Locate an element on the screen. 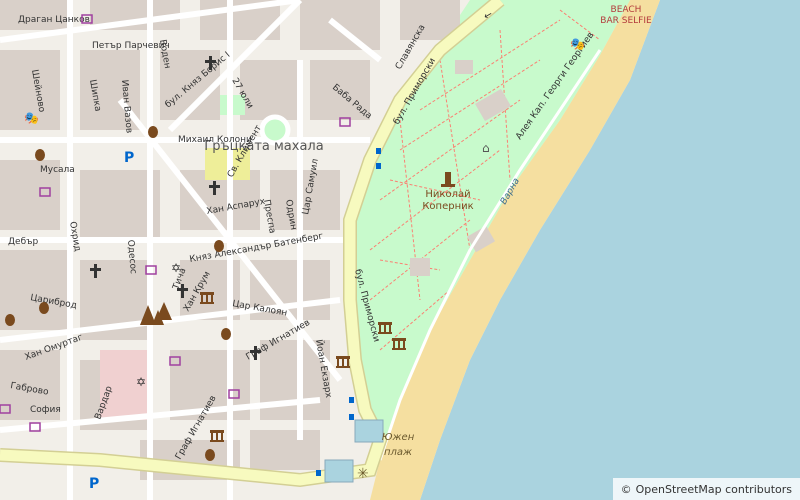  copyright-icon: © is located at coordinates (626, 489).